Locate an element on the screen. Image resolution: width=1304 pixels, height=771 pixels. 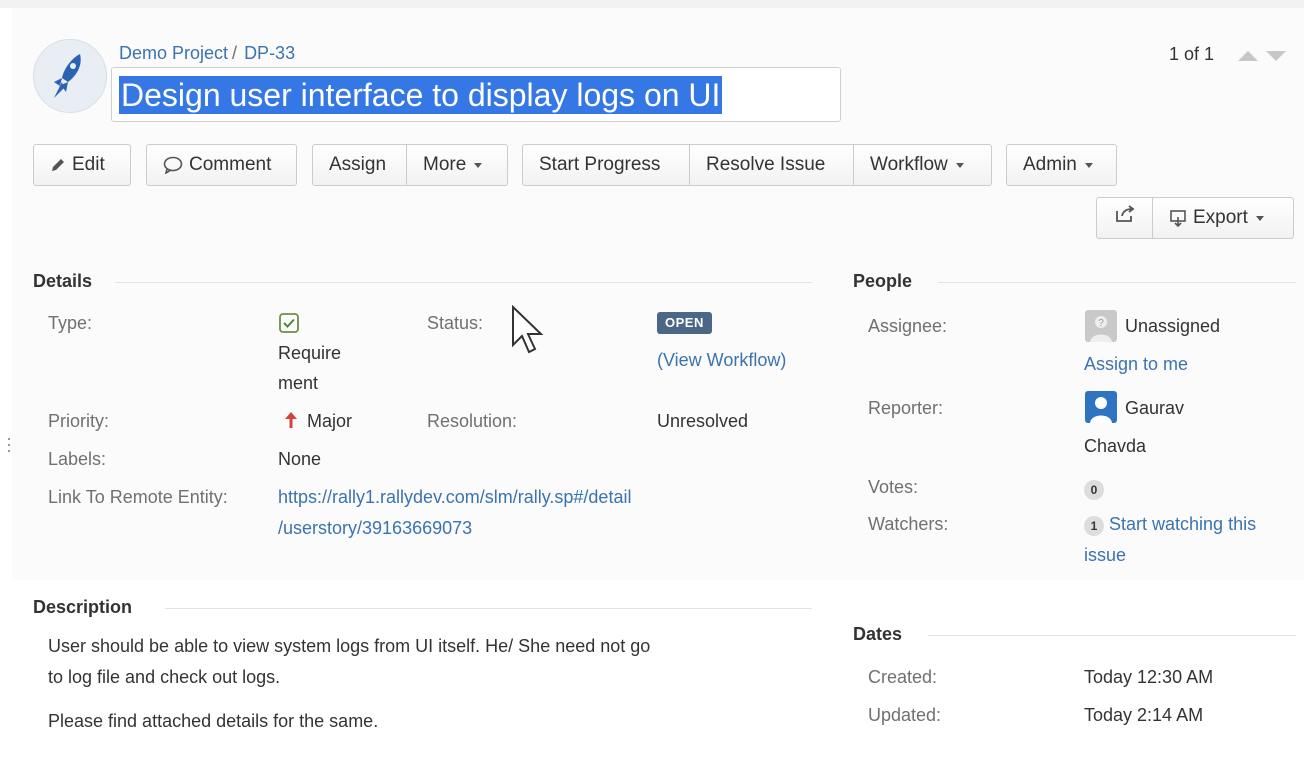
issue-pager-nav is located at coordinates (1267, 55).